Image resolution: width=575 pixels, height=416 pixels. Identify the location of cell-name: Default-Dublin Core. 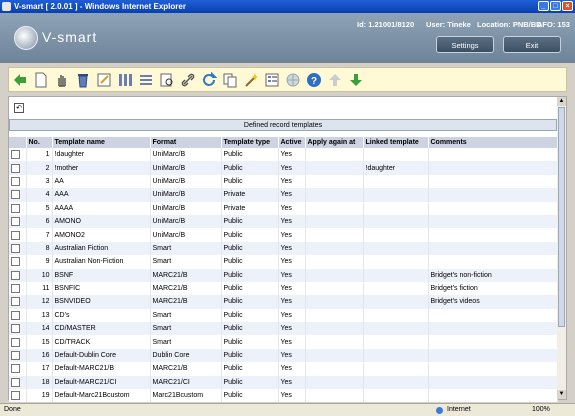
(101, 355).